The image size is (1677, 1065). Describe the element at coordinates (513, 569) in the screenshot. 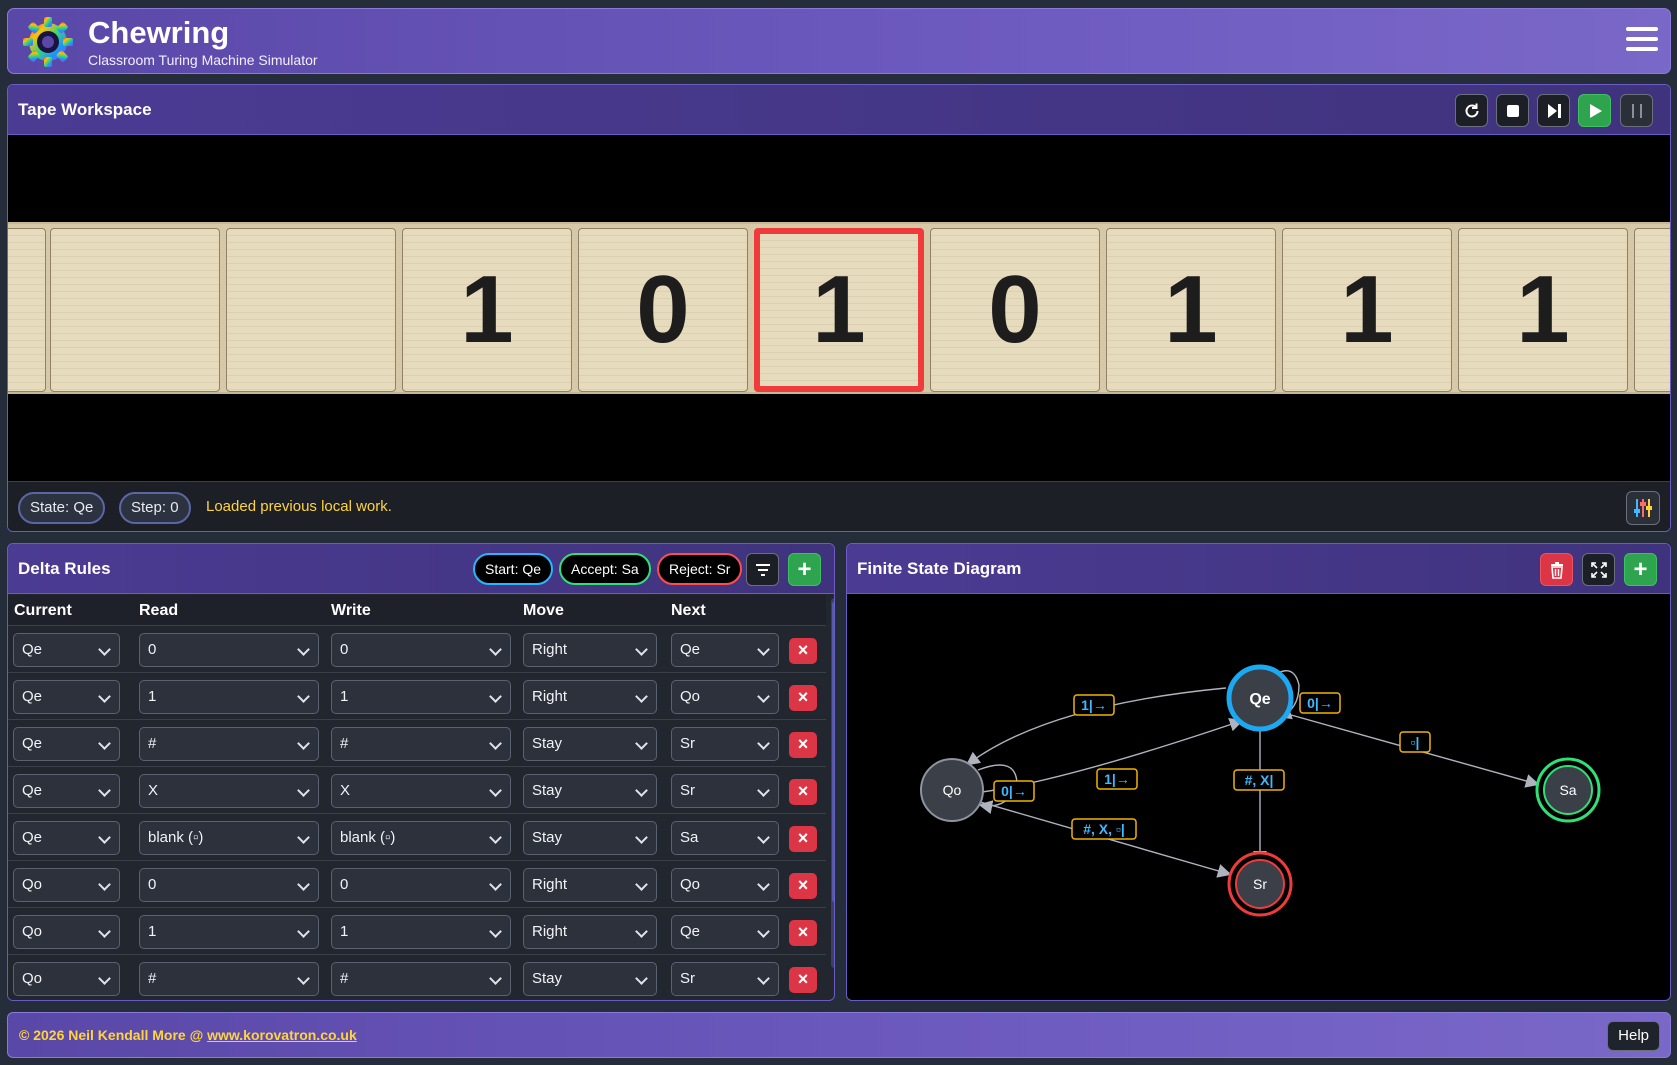

I see `start-state-tag: Start: Qe` at that location.